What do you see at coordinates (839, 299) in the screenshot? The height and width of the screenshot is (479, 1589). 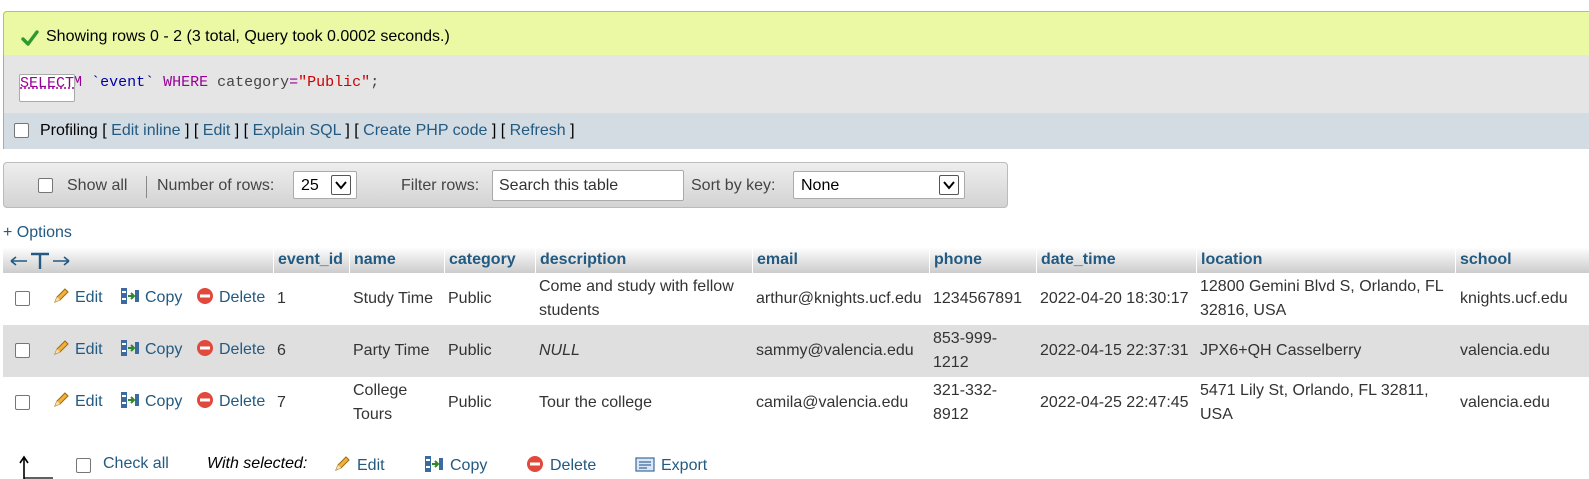 I see `cell-email: arthur@knights.ucf.edu` at bounding box center [839, 299].